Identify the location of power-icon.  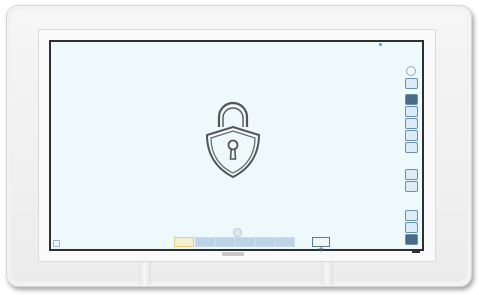
(411, 227).